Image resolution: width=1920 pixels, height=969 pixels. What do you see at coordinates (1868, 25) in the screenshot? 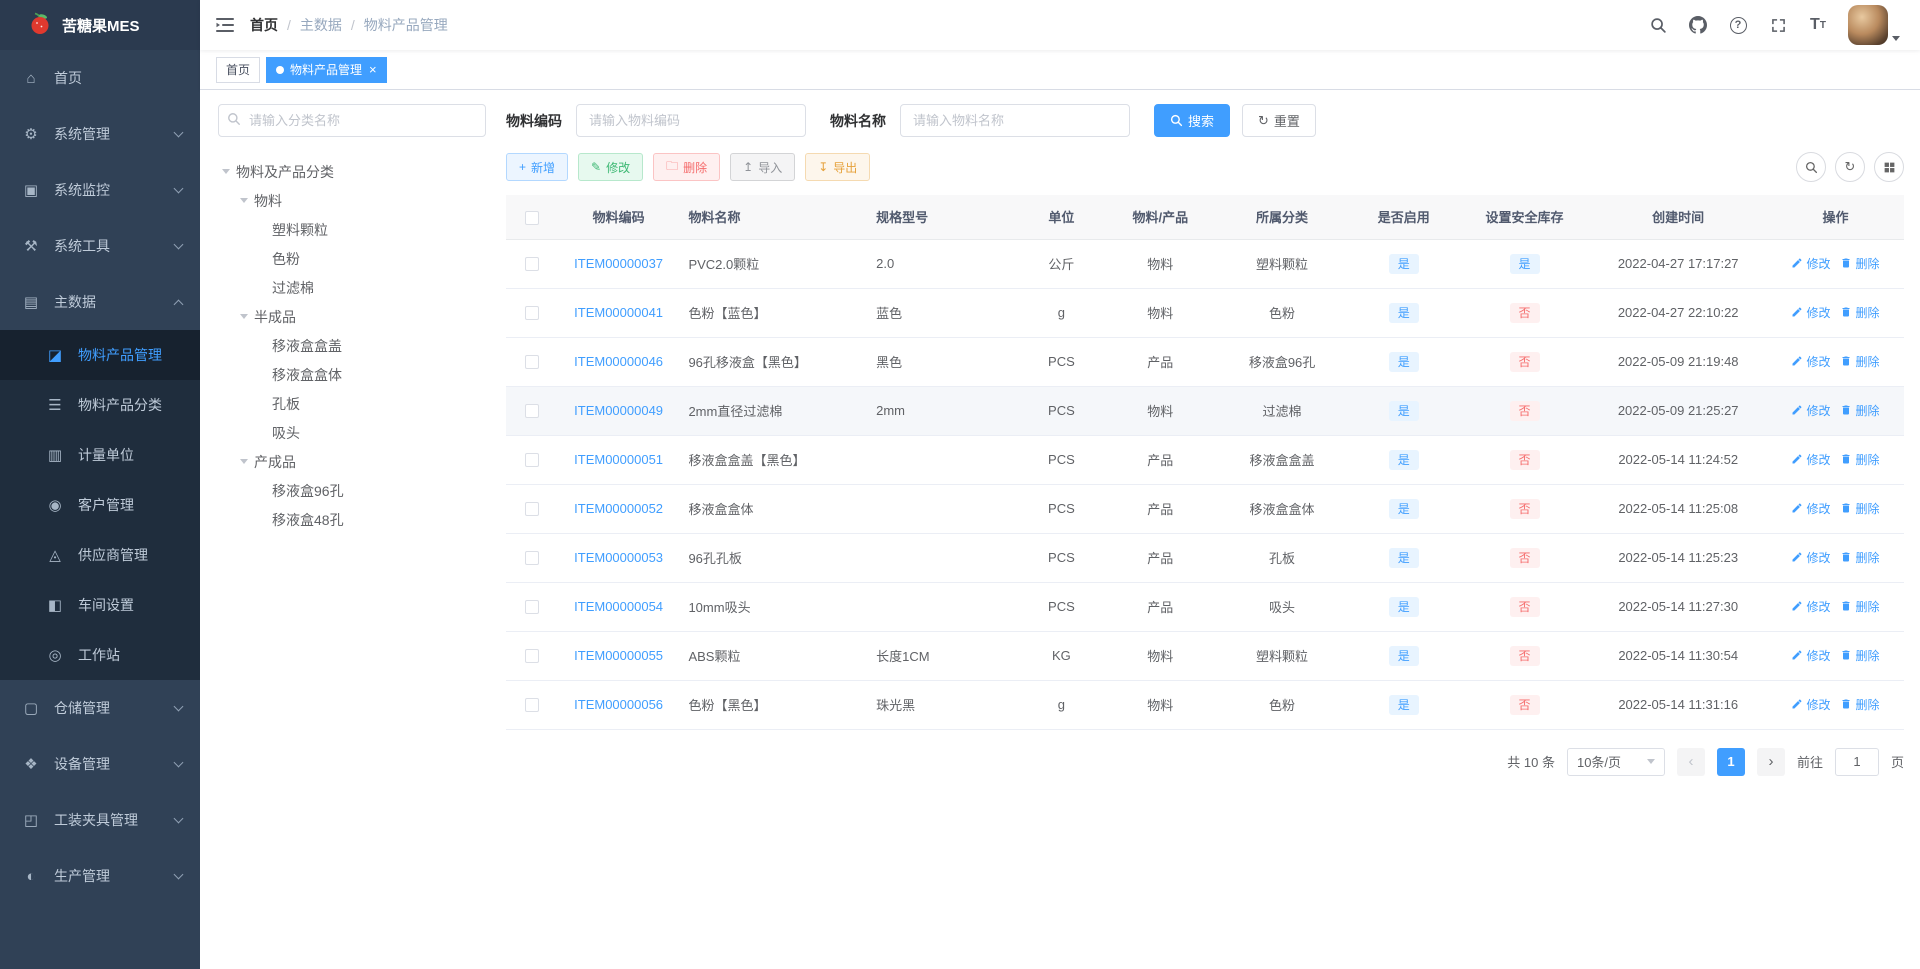
I see `avatar` at bounding box center [1868, 25].